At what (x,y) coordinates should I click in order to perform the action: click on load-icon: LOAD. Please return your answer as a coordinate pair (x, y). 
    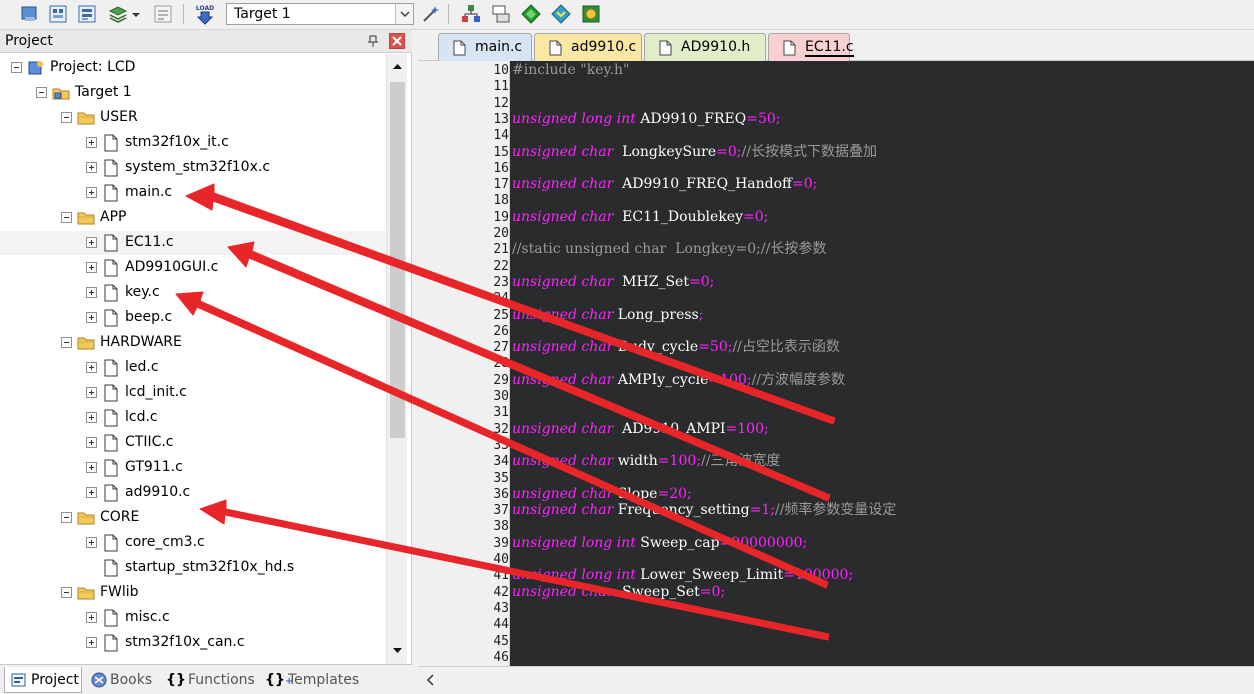
    Looking at the image, I should click on (205, 14).